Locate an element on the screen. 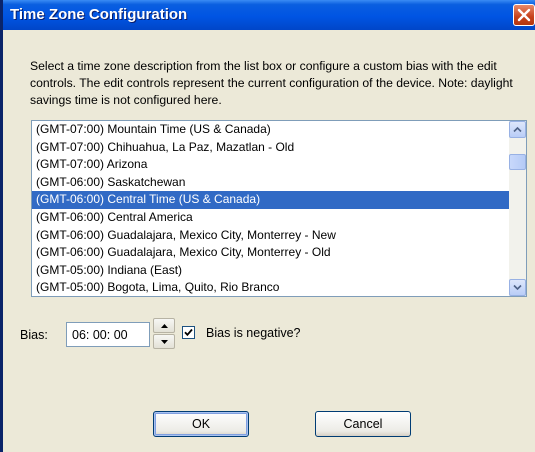  scroll-up-button is located at coordinates (517, 129).